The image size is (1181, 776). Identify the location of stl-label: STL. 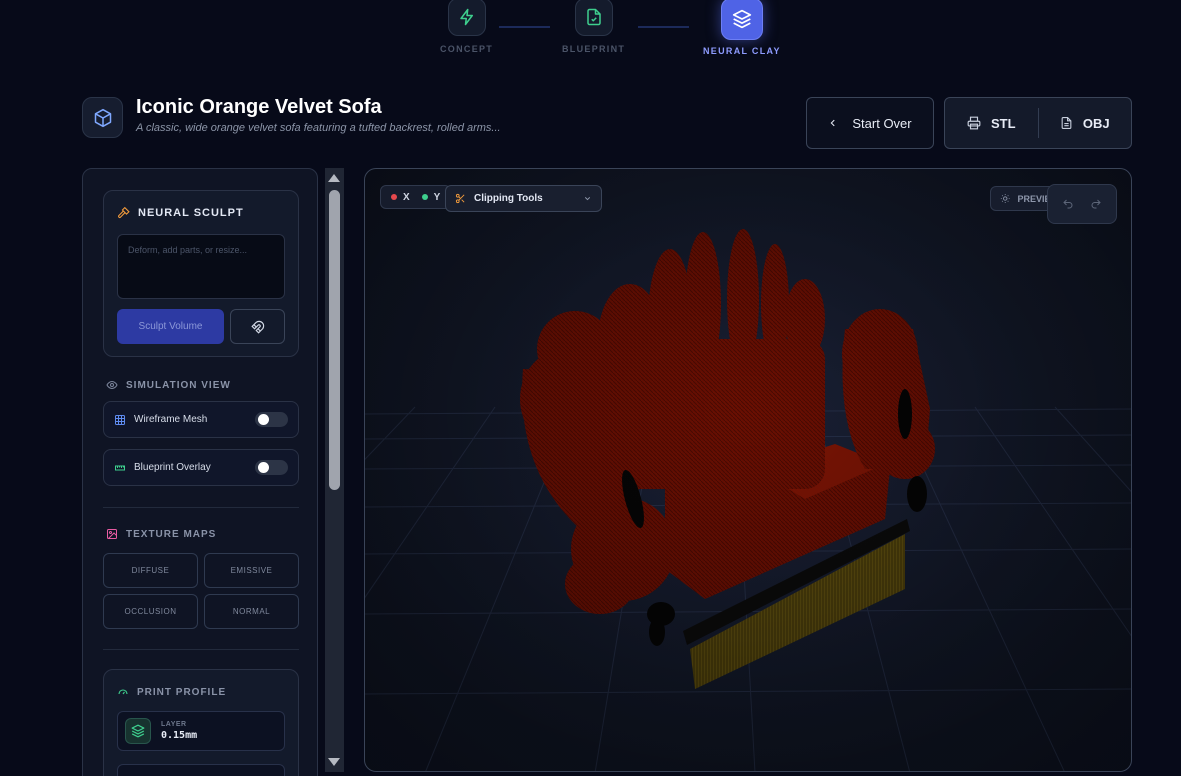
(1003, 123).